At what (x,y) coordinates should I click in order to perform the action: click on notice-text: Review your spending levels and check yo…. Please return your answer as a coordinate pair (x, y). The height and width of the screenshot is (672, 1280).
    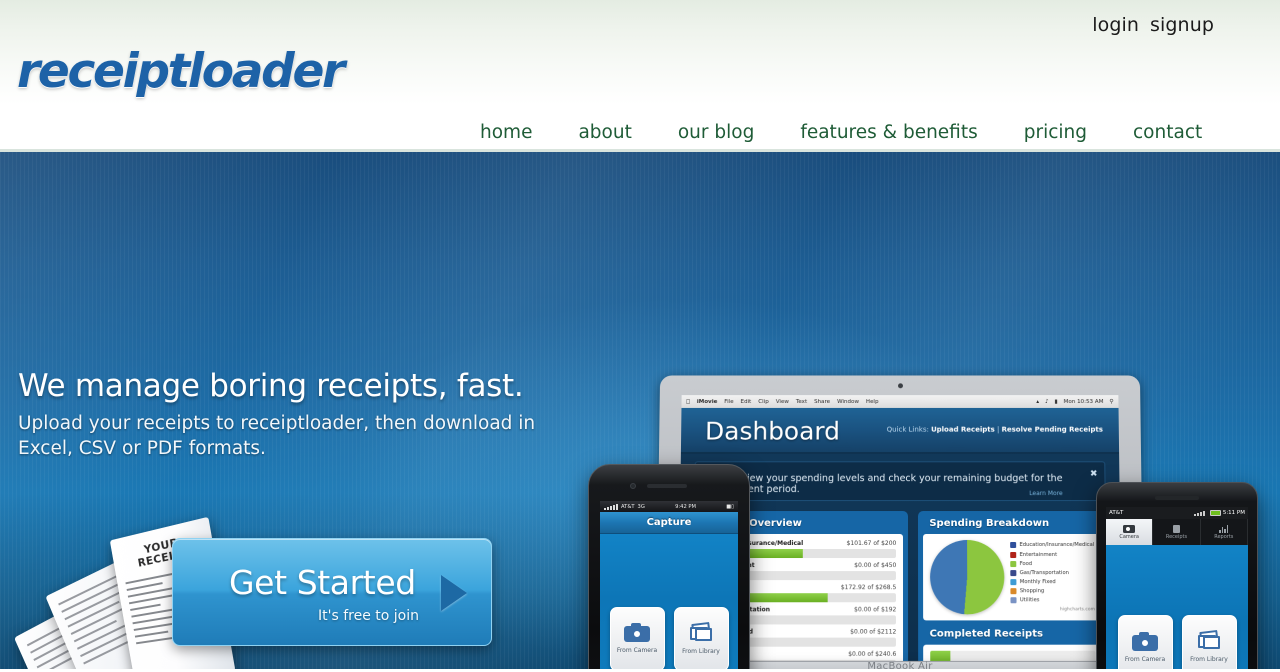
    Looking at the image, I should click on (896, 484).